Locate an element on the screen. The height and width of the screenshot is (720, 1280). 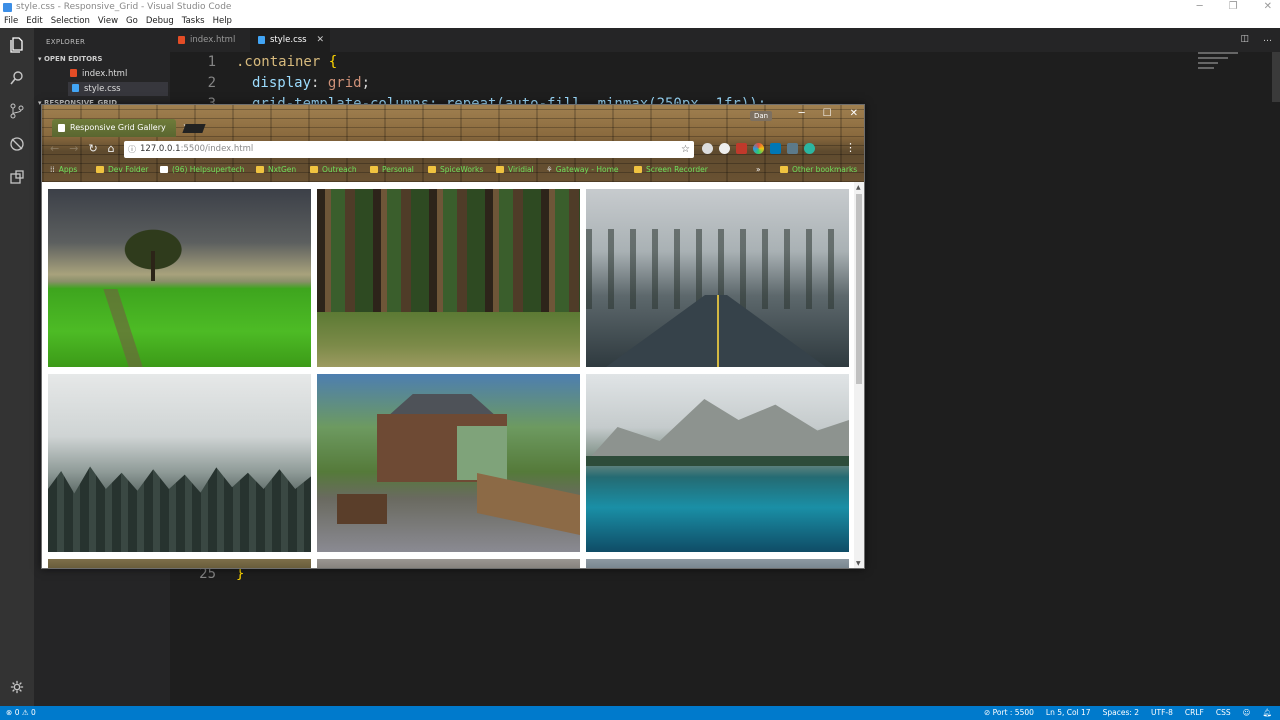
menu-file: File is located at coordinates (11, 21).